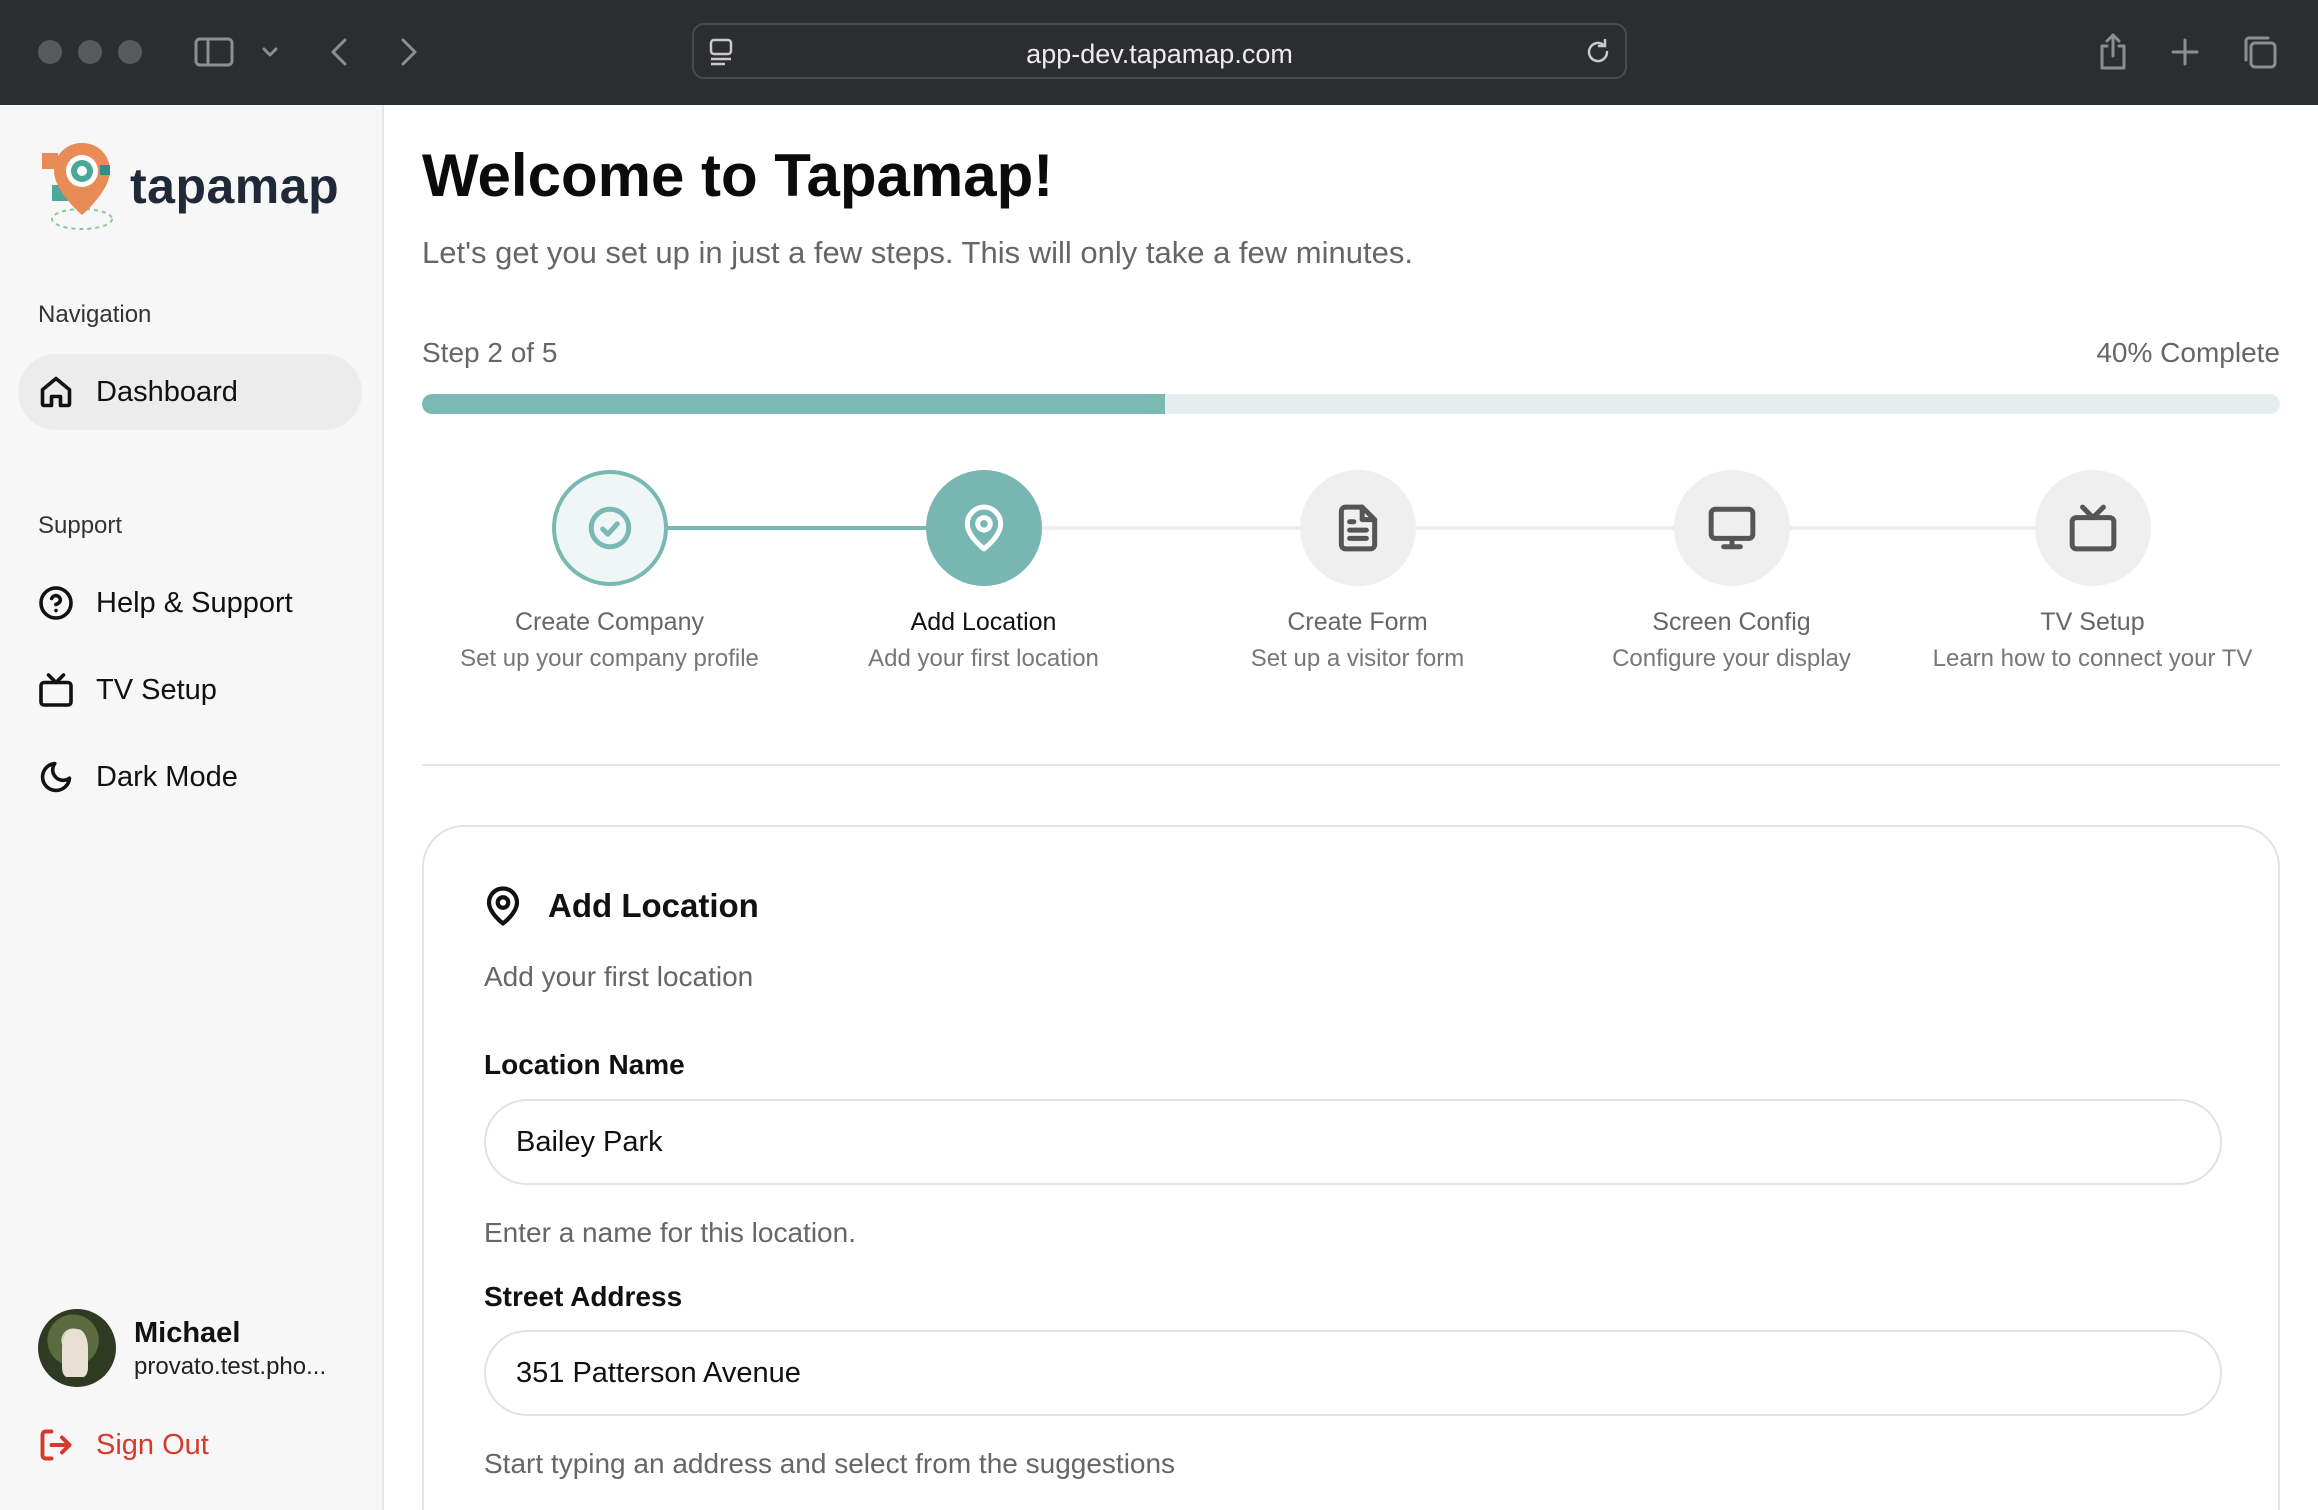  What do you see at coordinates (56, 392) in the screenshot?
I see `home-icon` at bounding box center [56, 392].